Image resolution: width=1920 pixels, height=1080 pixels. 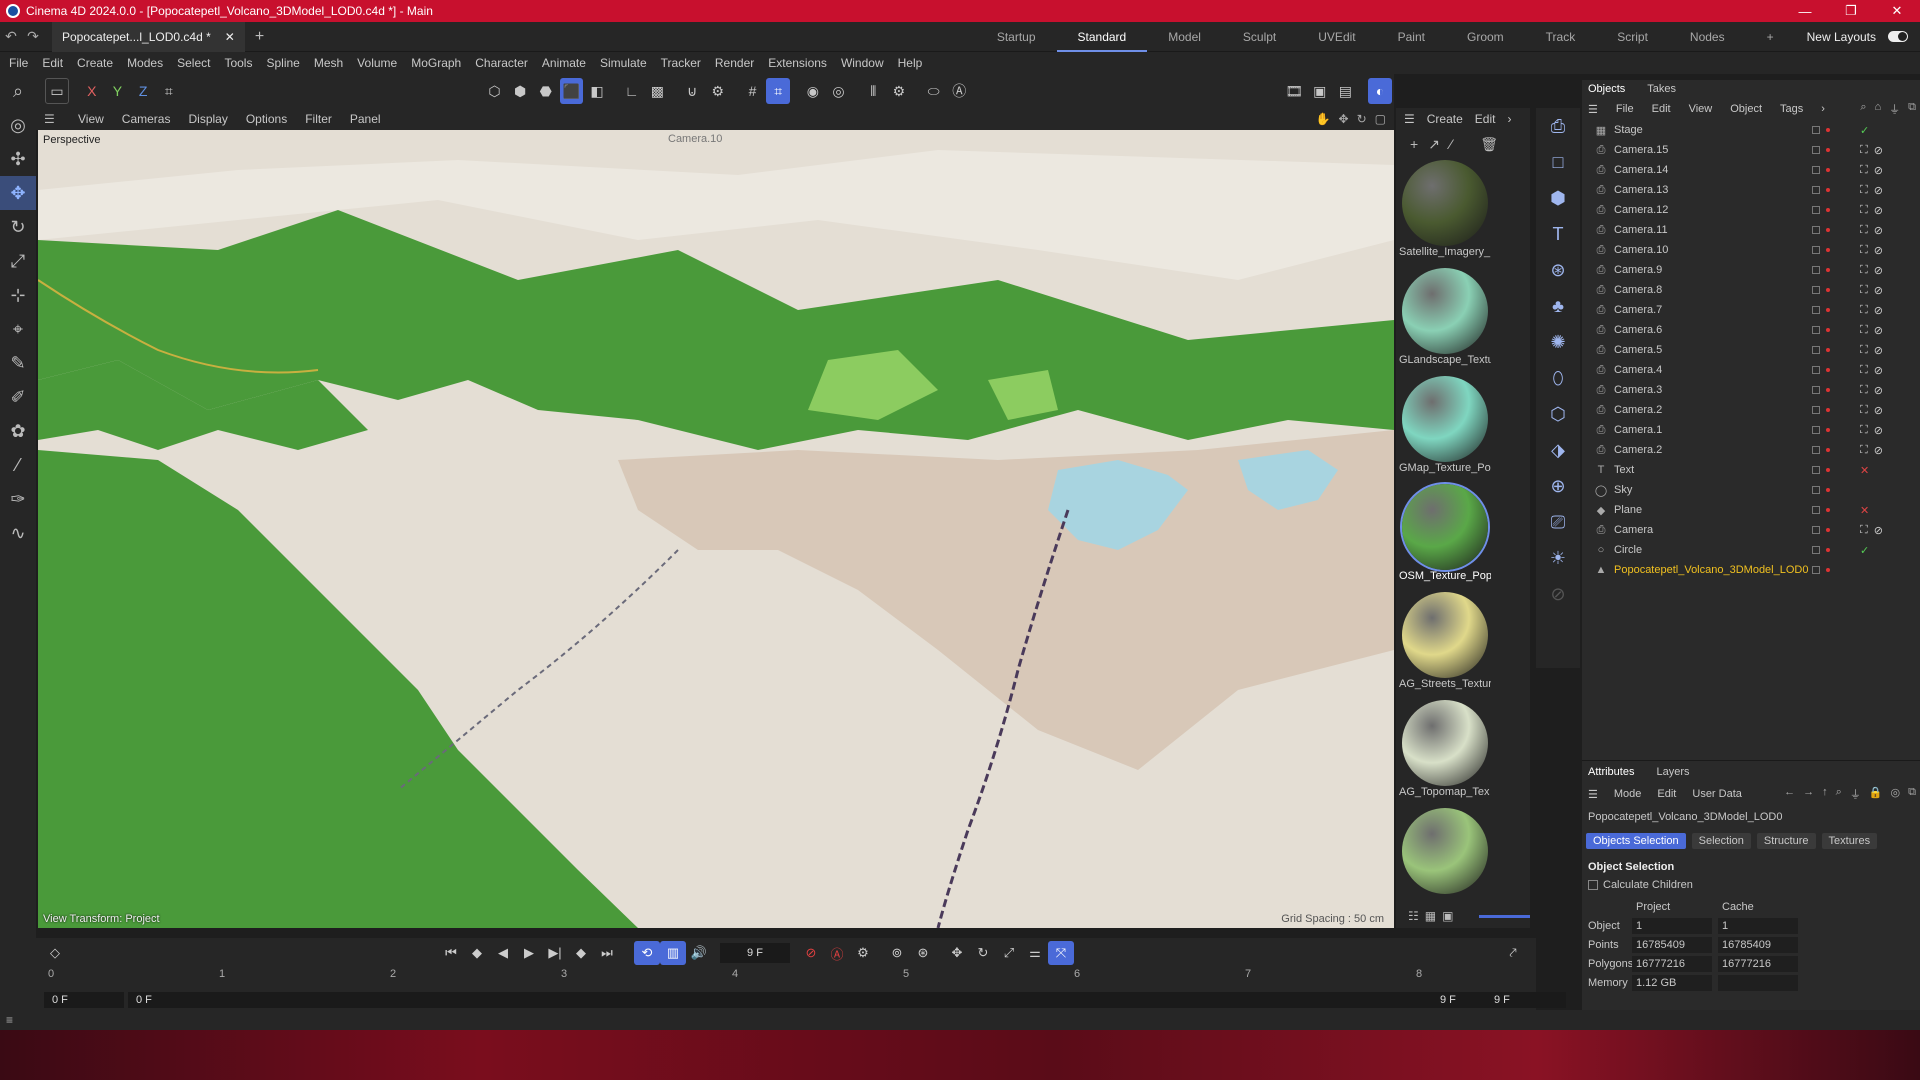 What do you see at coordinates (169, 91) in the screenshot?
I see `coordinate-system-icon: ⌗` at bounding box center [169, 91].